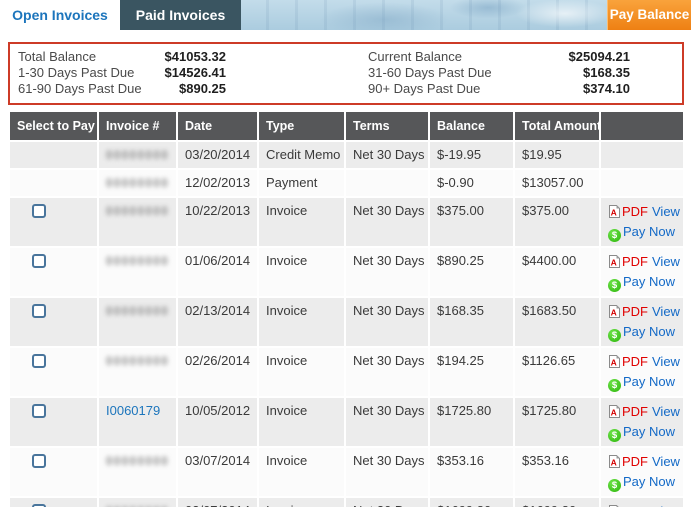 The image size is (691, 507). Describe the element at coordinates (57, 56) in the screenshot. I see `summary-label: Total Balance` at that location.